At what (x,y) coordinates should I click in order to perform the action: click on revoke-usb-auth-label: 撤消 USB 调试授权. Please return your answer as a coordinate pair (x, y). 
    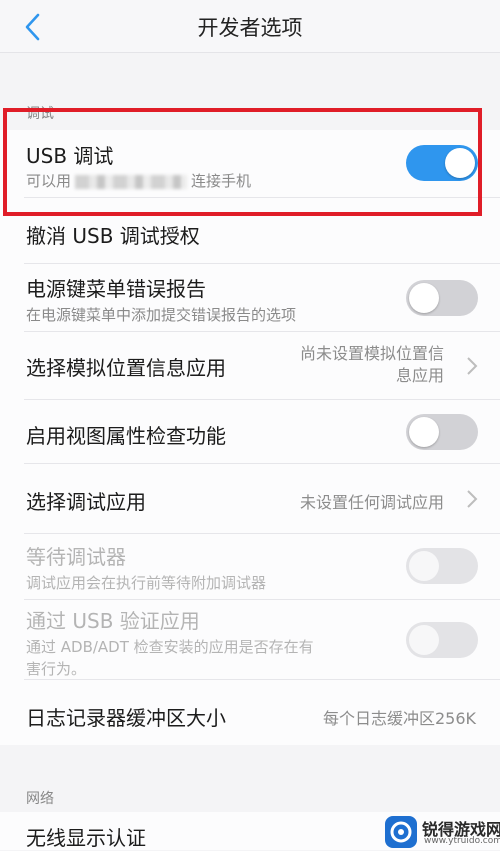
    Looking at the image, I should click on (113, 236).